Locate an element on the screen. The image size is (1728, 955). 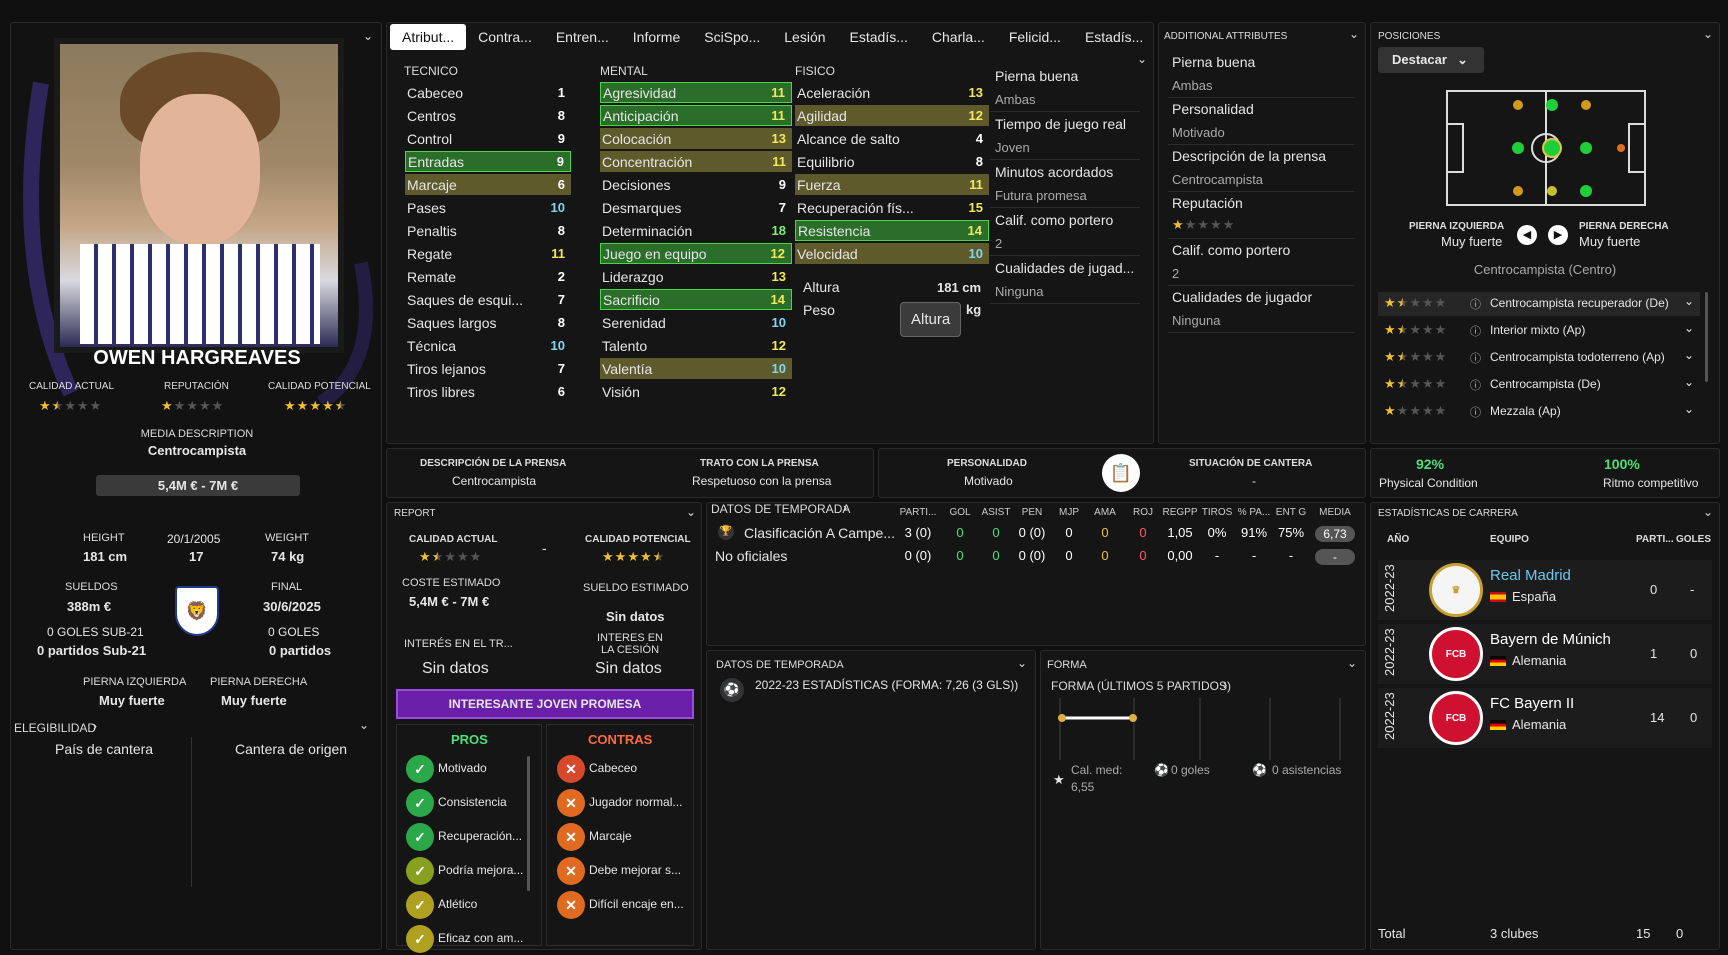
attribute-row: Visión 12 is located at coordinates (696, 391).